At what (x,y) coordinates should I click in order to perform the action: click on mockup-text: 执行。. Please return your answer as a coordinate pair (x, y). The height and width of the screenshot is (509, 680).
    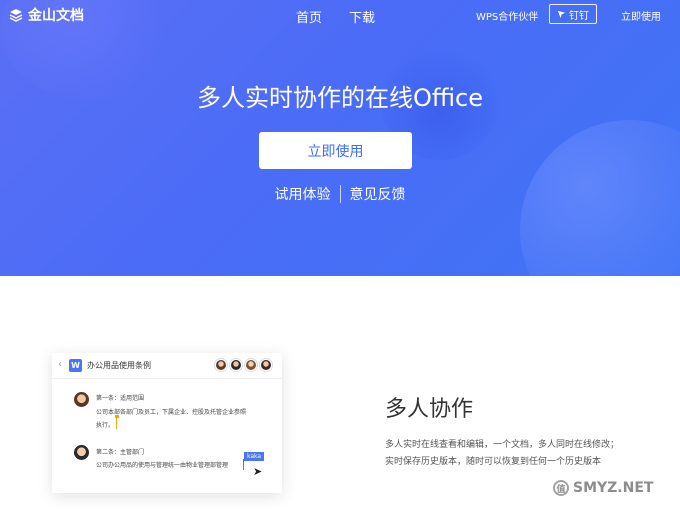
    Looking at the image, I should click on (105, 425).